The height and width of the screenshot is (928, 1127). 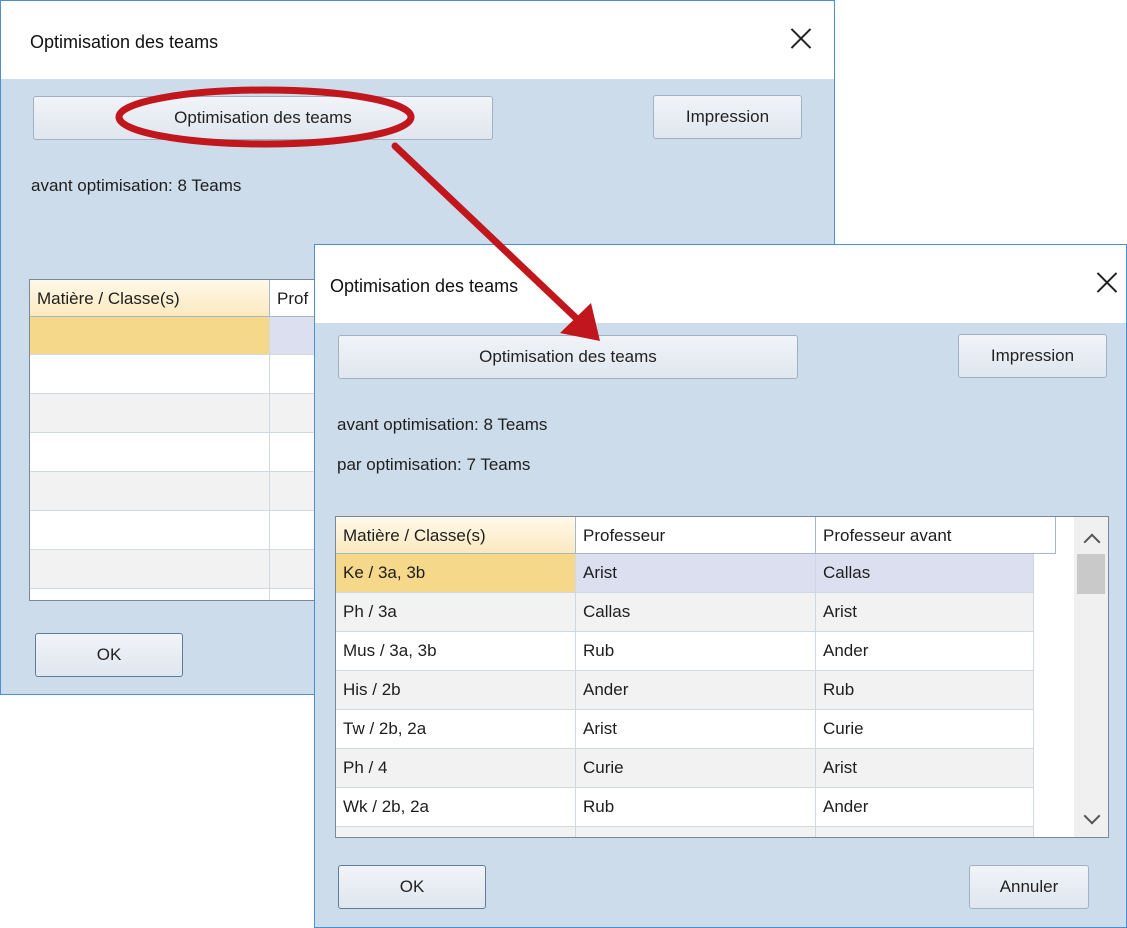 I want to click on back-grid: Matière / Classe(s) Prof, so click(x=179, y=440).